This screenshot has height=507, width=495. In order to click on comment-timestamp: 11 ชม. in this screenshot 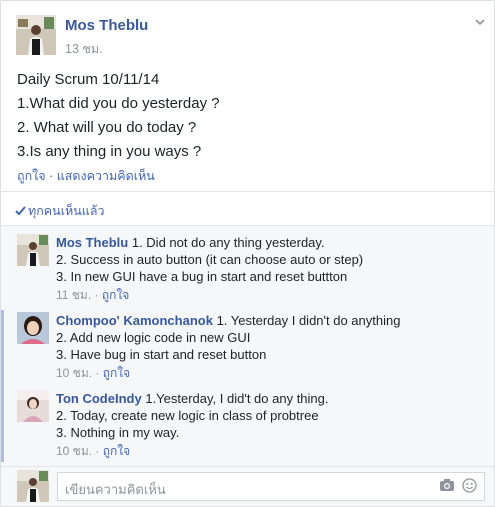, I will do `click(73, 295)`.